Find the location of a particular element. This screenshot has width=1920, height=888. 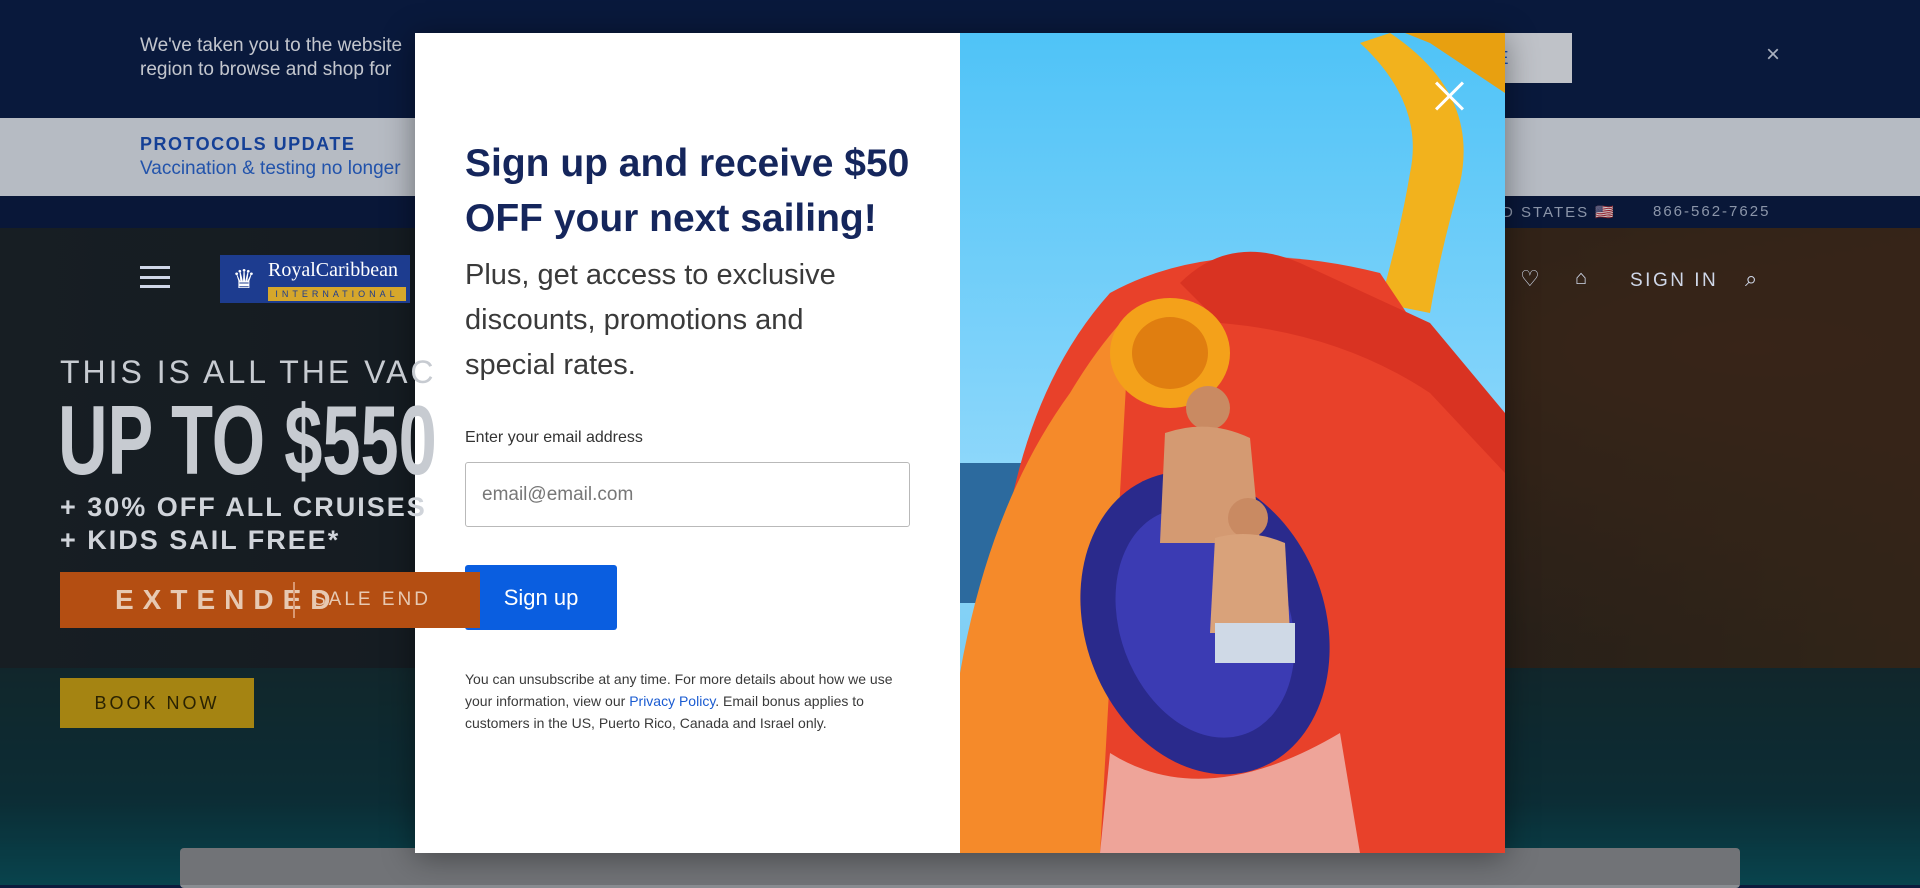

book-now-button: BOOK NOW is located at coordinates (157, 703).